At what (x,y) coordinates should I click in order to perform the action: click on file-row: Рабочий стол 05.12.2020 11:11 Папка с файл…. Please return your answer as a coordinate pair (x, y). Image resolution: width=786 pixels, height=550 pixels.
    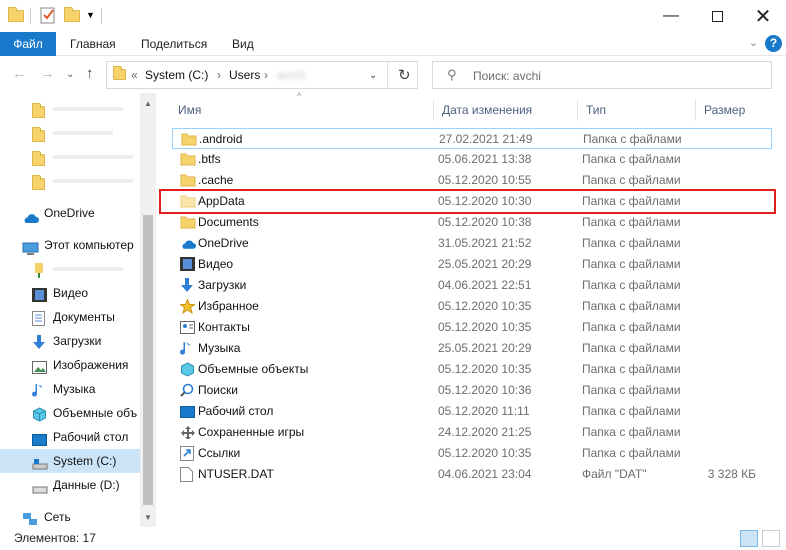
    Looking at the image, I should click on (472, 411).